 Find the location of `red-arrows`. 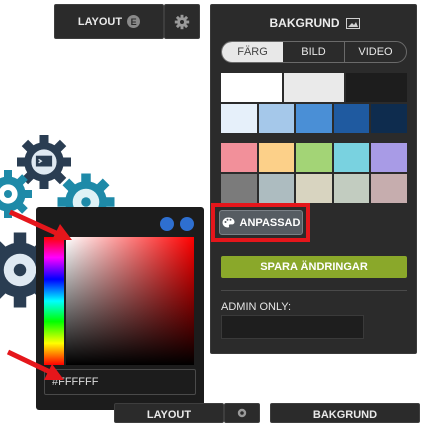

red-arrows is located at coordinates (39, 294).